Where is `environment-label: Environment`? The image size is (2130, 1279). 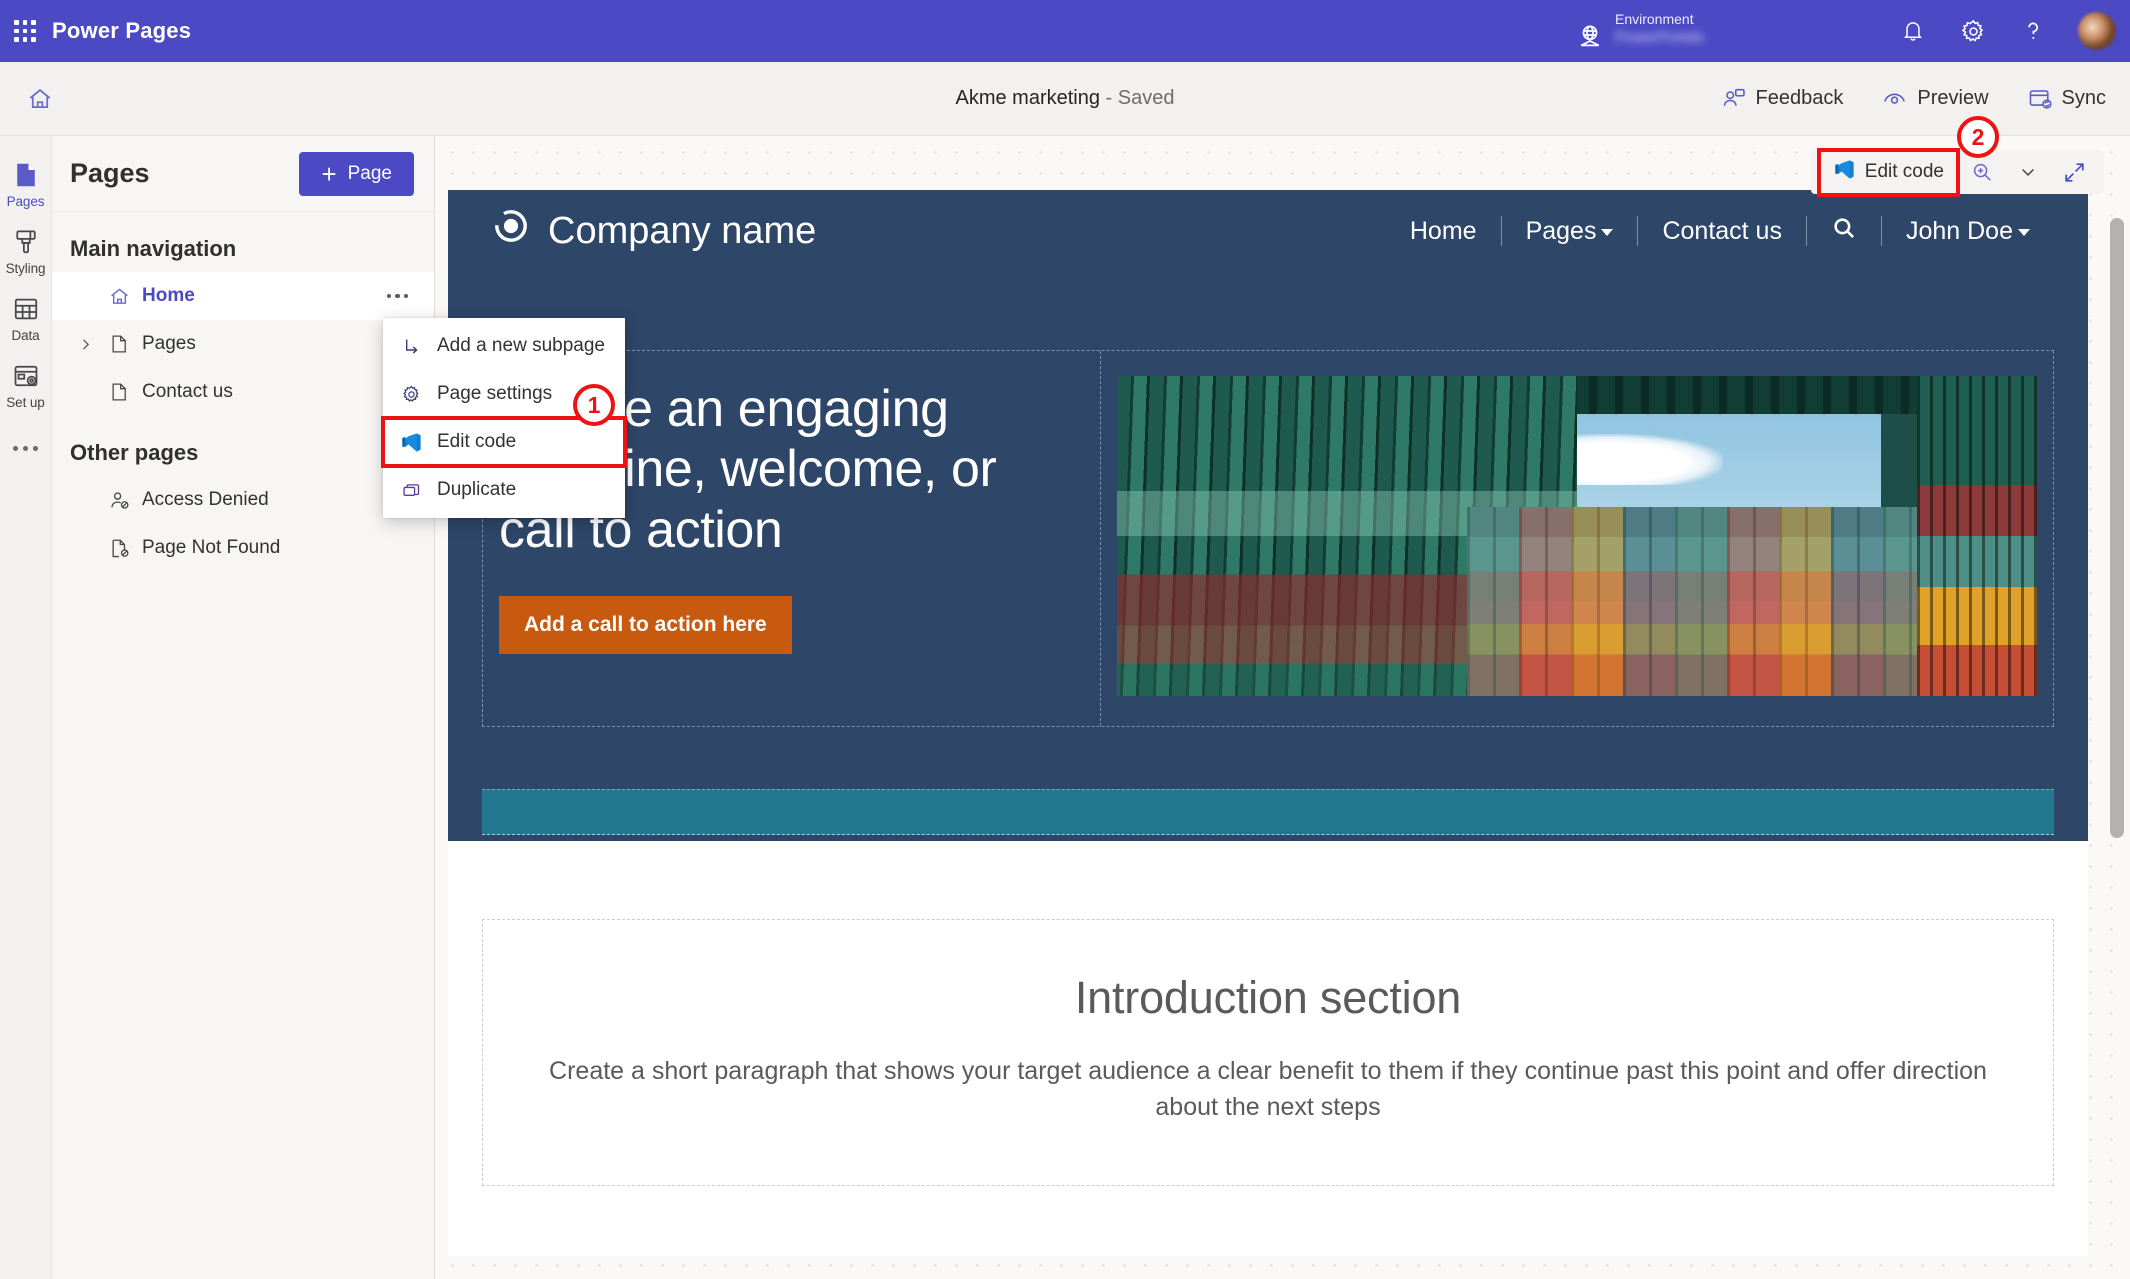 environment-label: Environment is located at coordinates (1654, 19).